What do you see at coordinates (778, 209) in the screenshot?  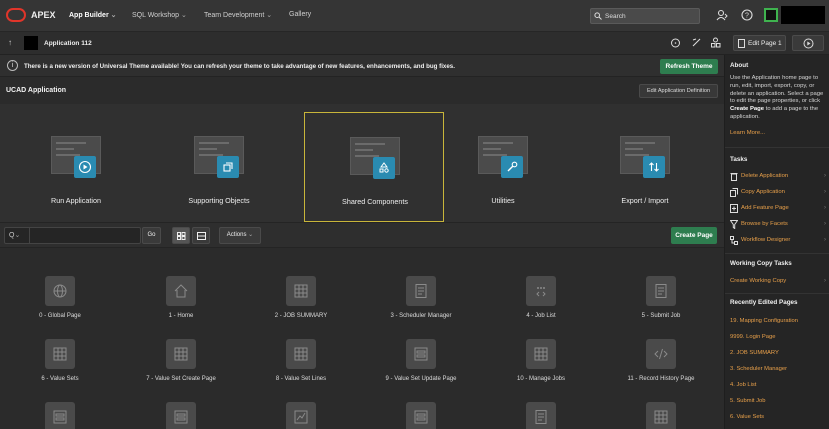 I see `add-feature-page-link: Add Feature Page ›` at bounding box center [778, 209].